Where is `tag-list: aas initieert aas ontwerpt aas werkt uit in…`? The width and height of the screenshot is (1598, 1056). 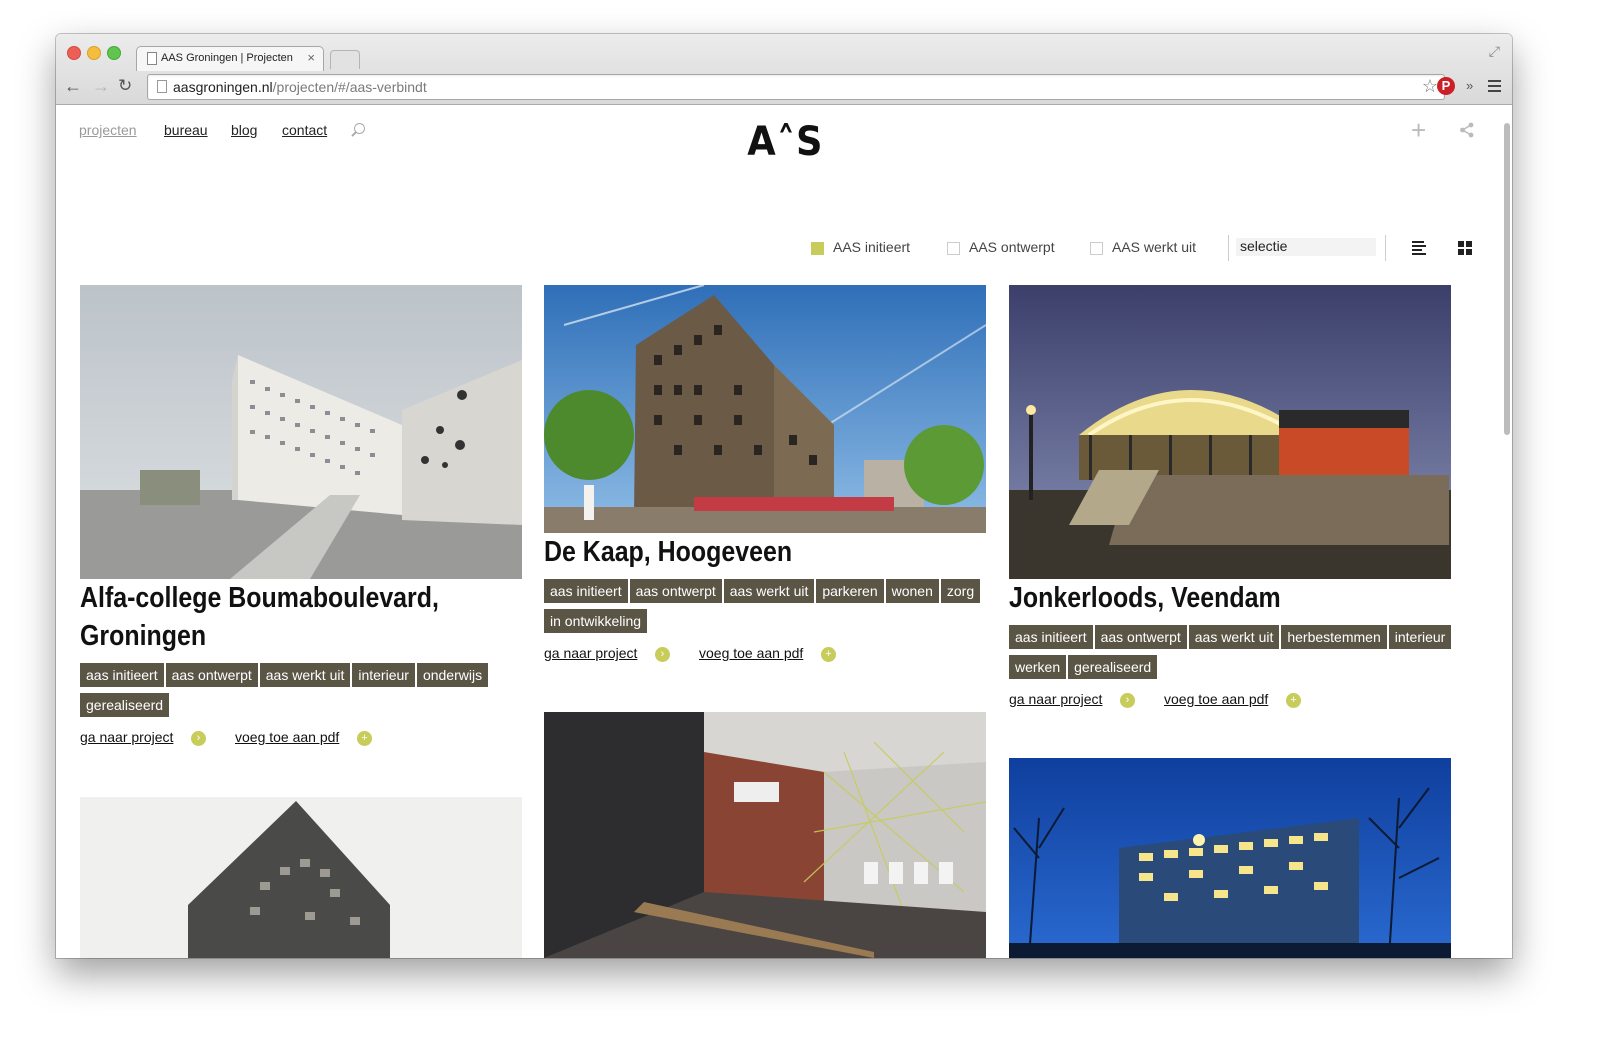
tag-list: aas initieert aas ontwerpt aas werkt uit in… is located at coordinates (302, 693).